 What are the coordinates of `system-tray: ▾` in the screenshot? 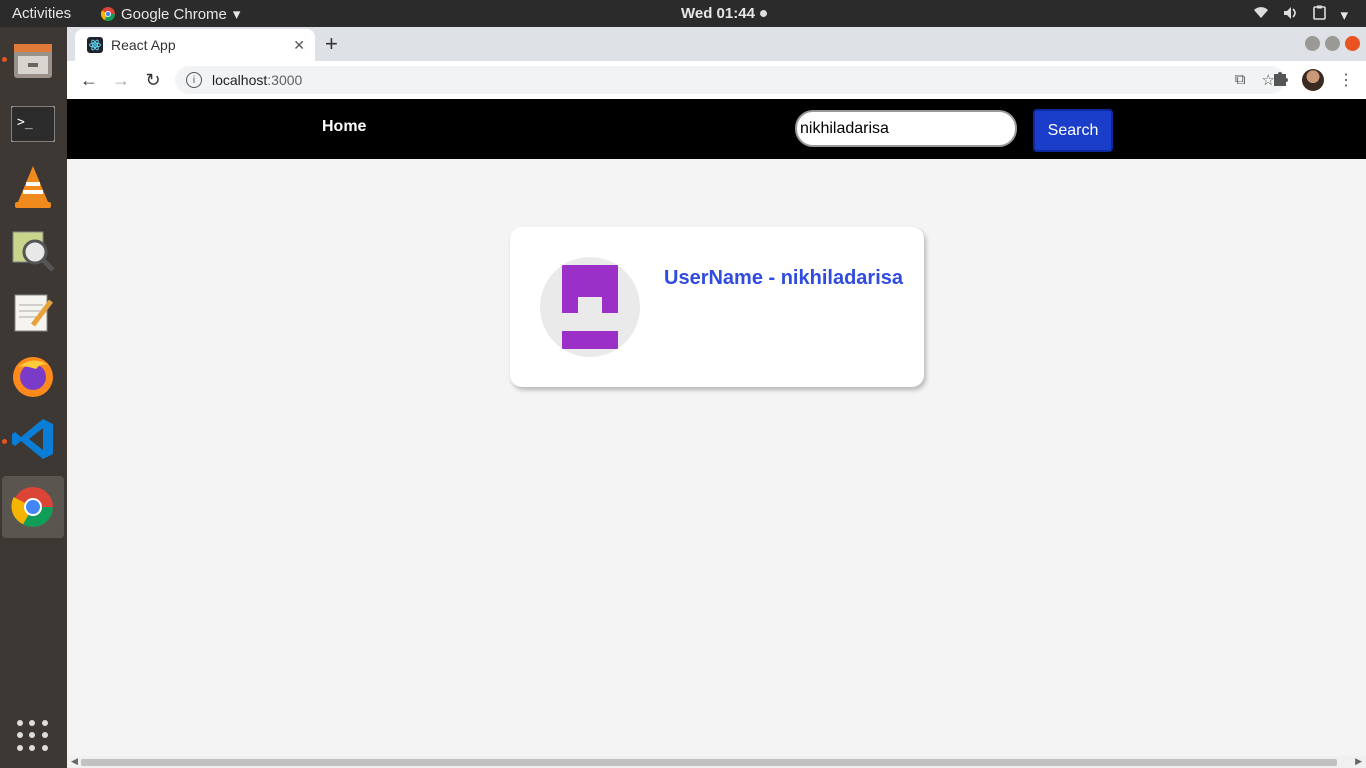 It's located at (1300, 14).